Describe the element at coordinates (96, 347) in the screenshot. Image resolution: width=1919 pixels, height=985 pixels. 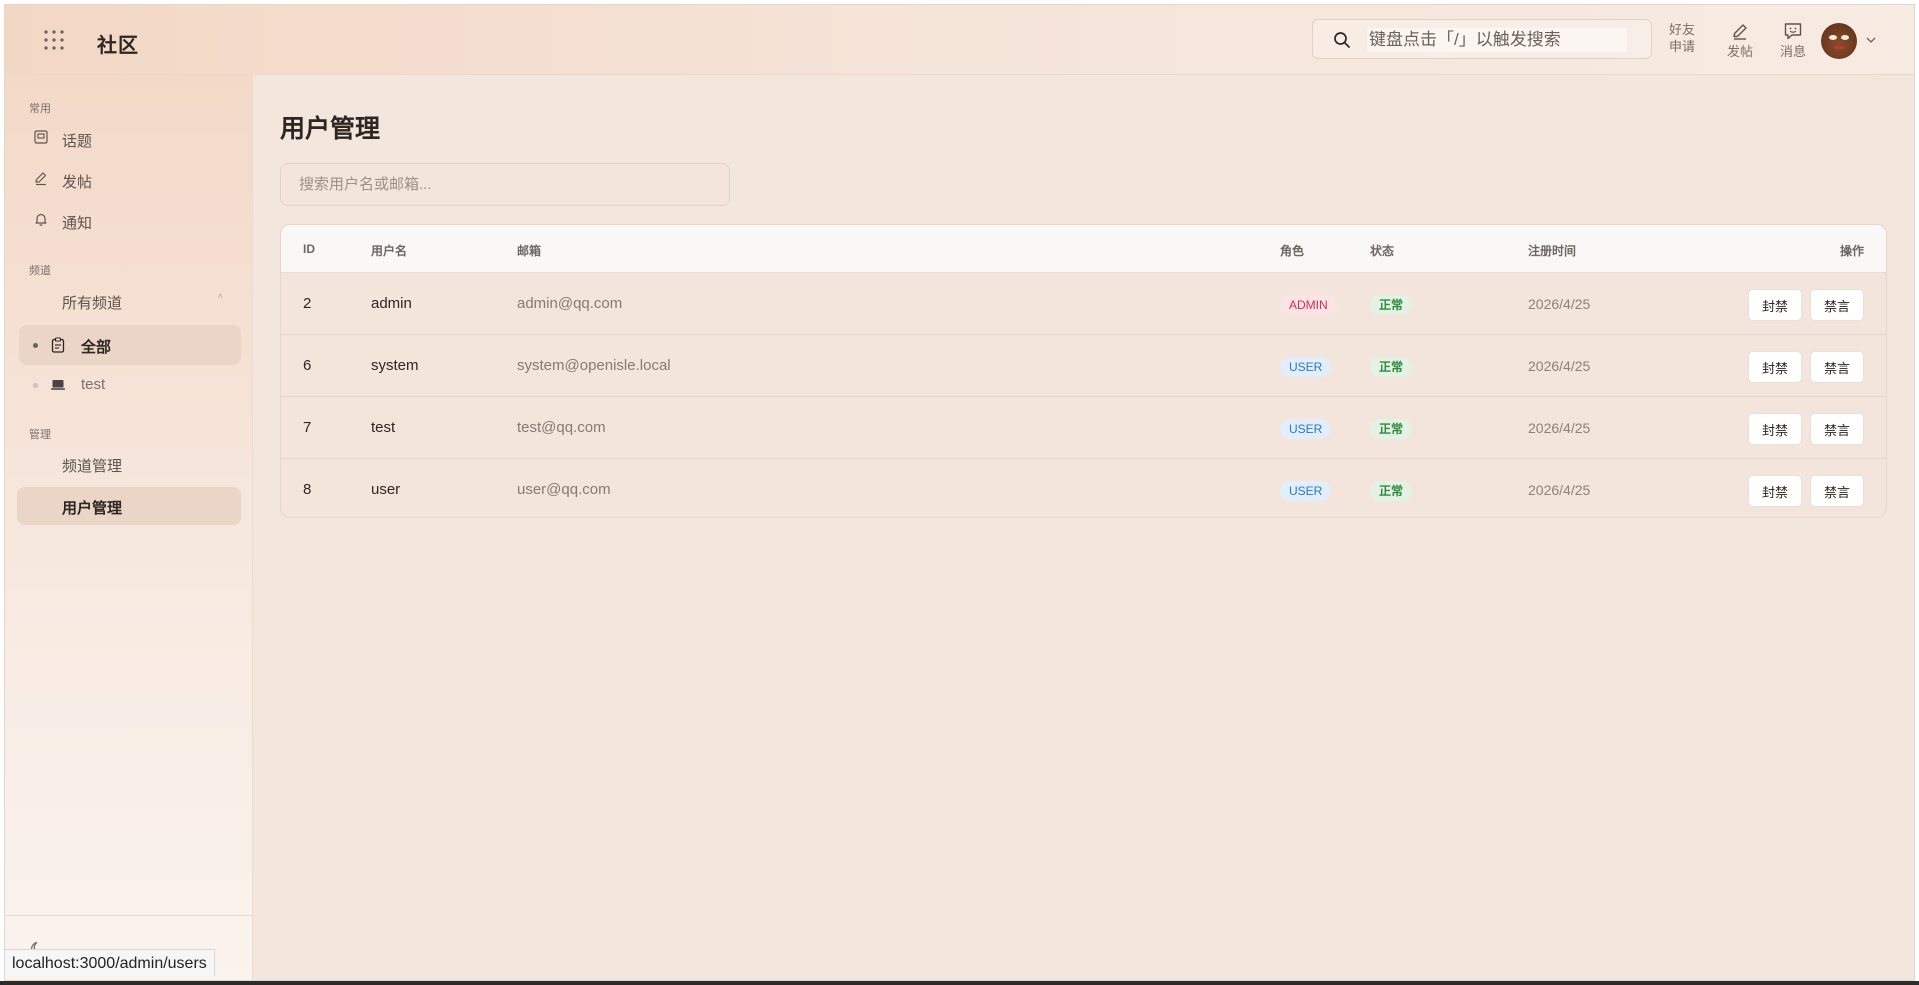
I see `channel-label: 全部` at that location.